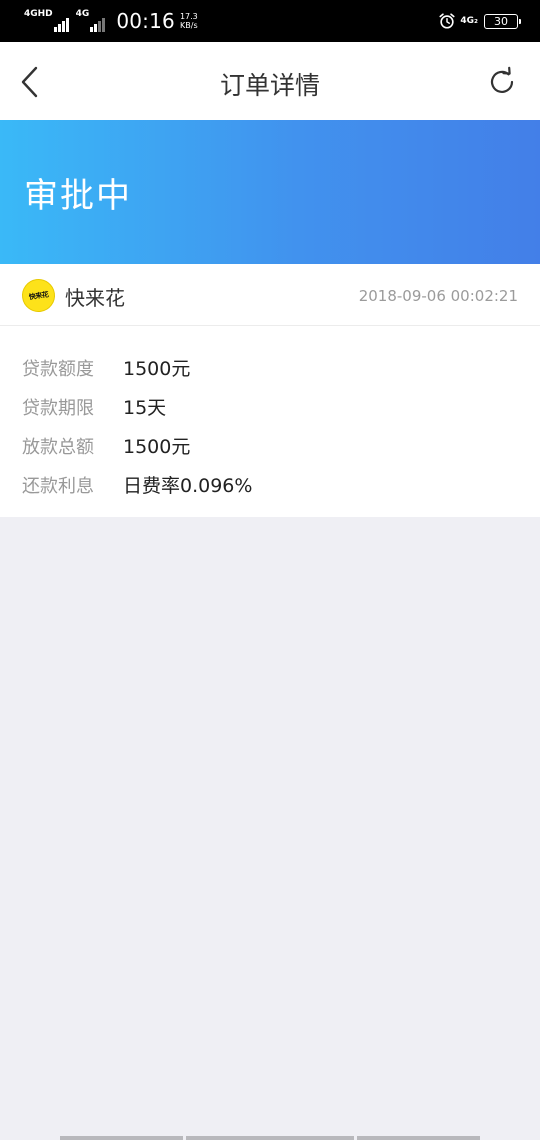 The image size is (540, 1140). Describe the element at coordinates (270, 367) in the screenshot. I see `detail-row-loan-amount: 贷款额度 1500元` at that location.